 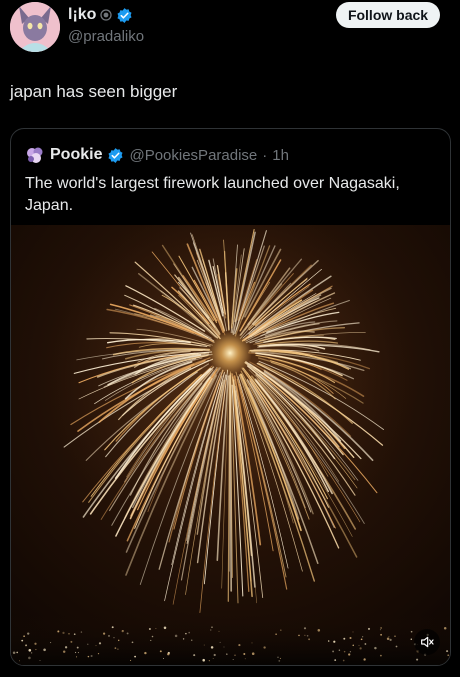 What do you see at coordinates (231, 483) in the screenshot?
I see `firework-spark` at bounding box center [231, 483].